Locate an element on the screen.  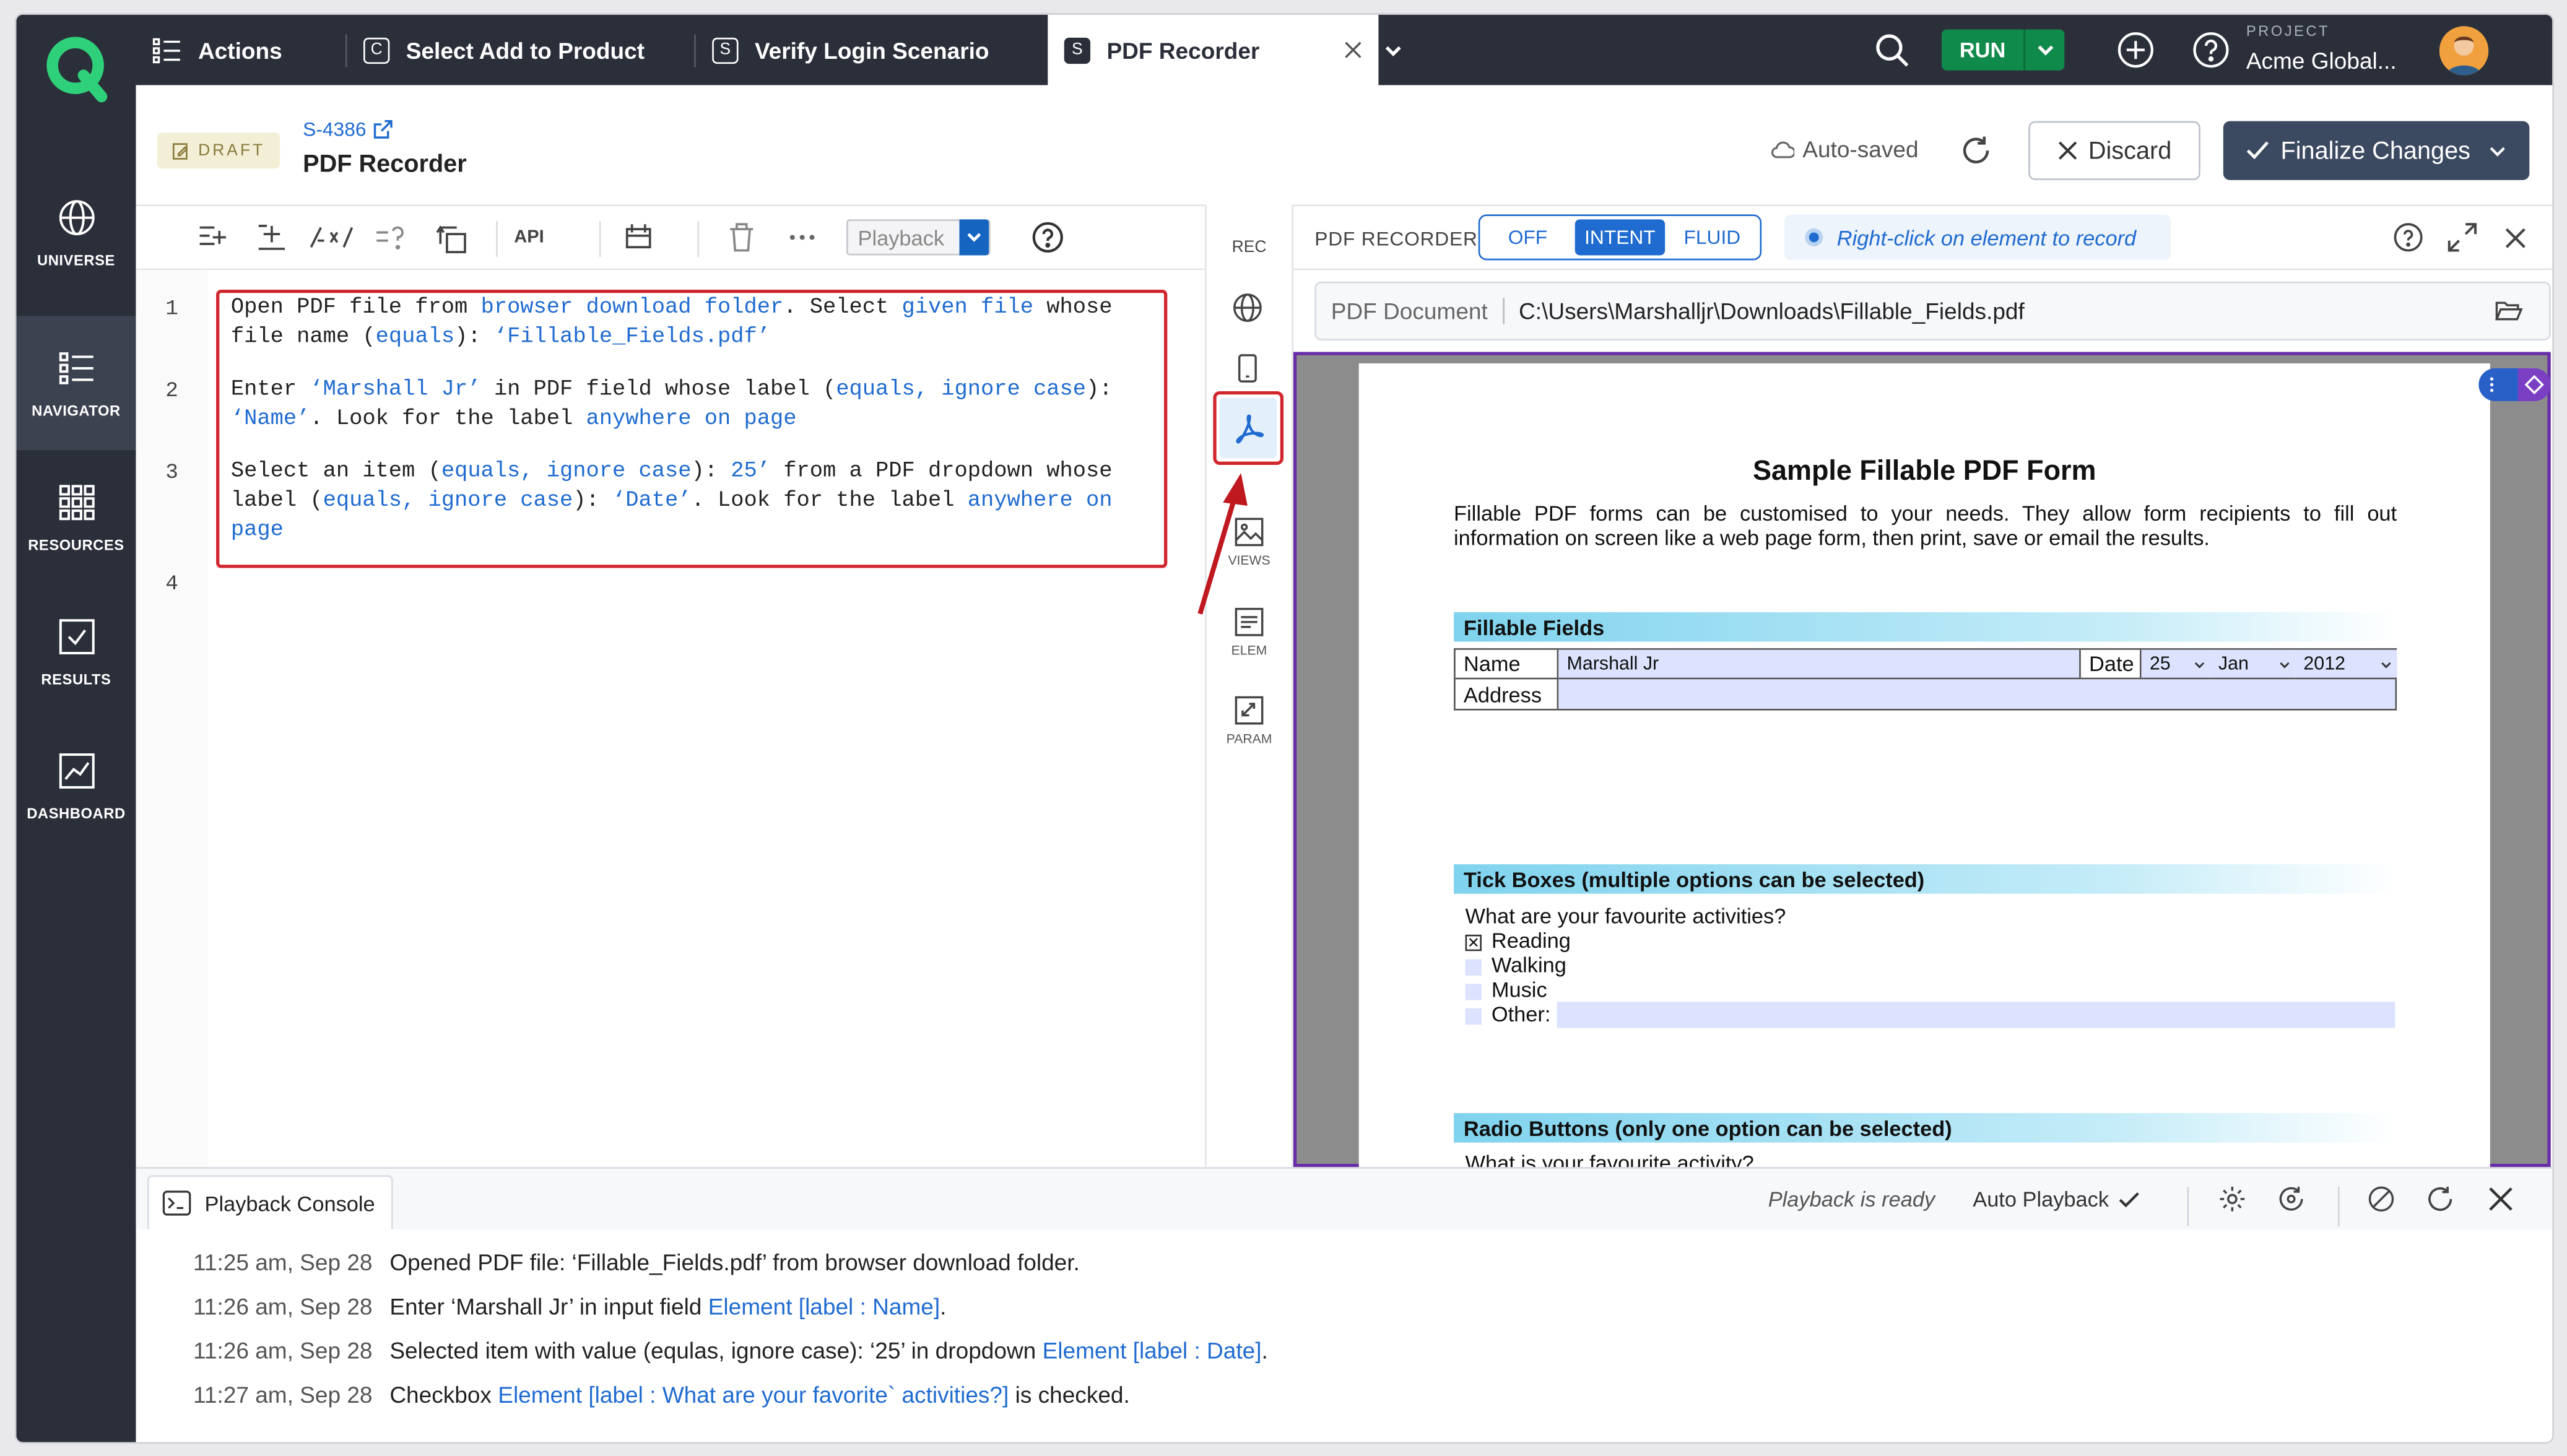
pdf-recorder-button is located at coordinates (1248, 428).